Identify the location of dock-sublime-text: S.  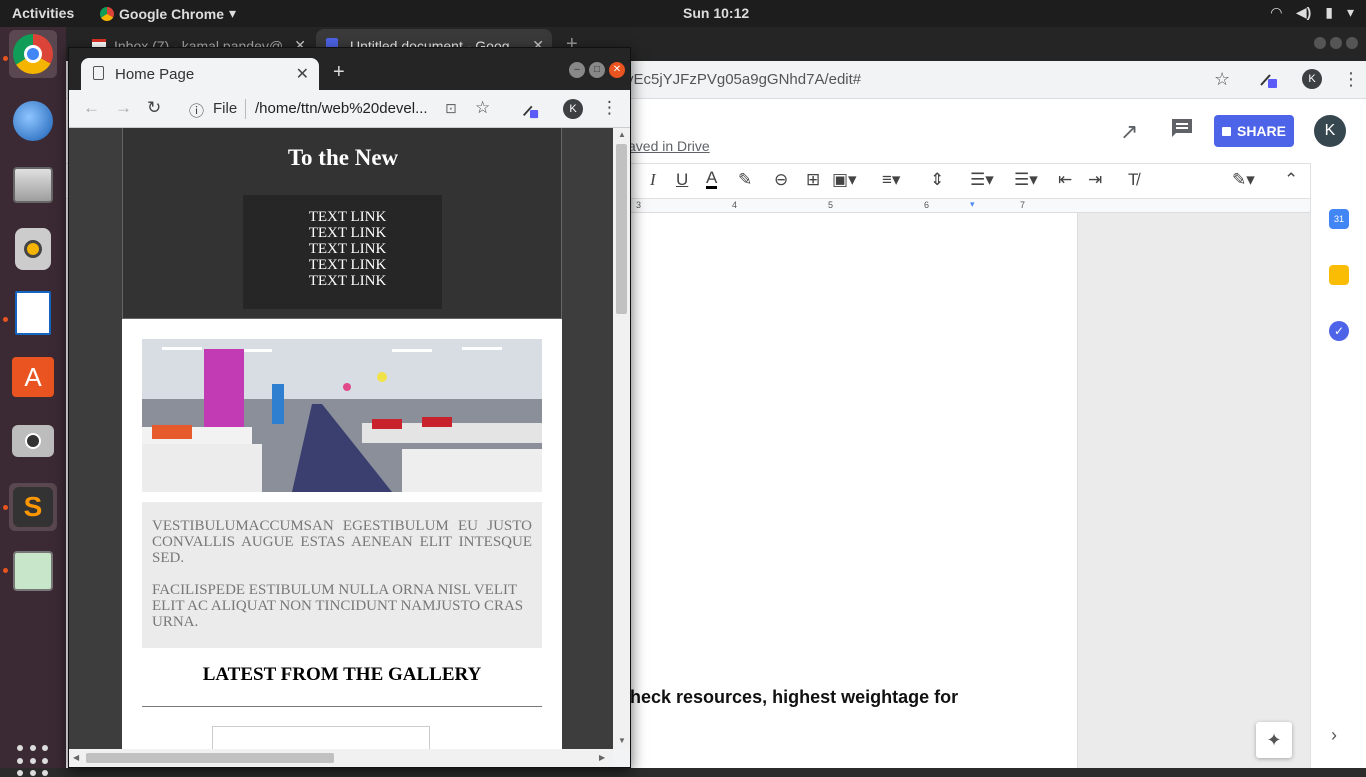
(33, 507).